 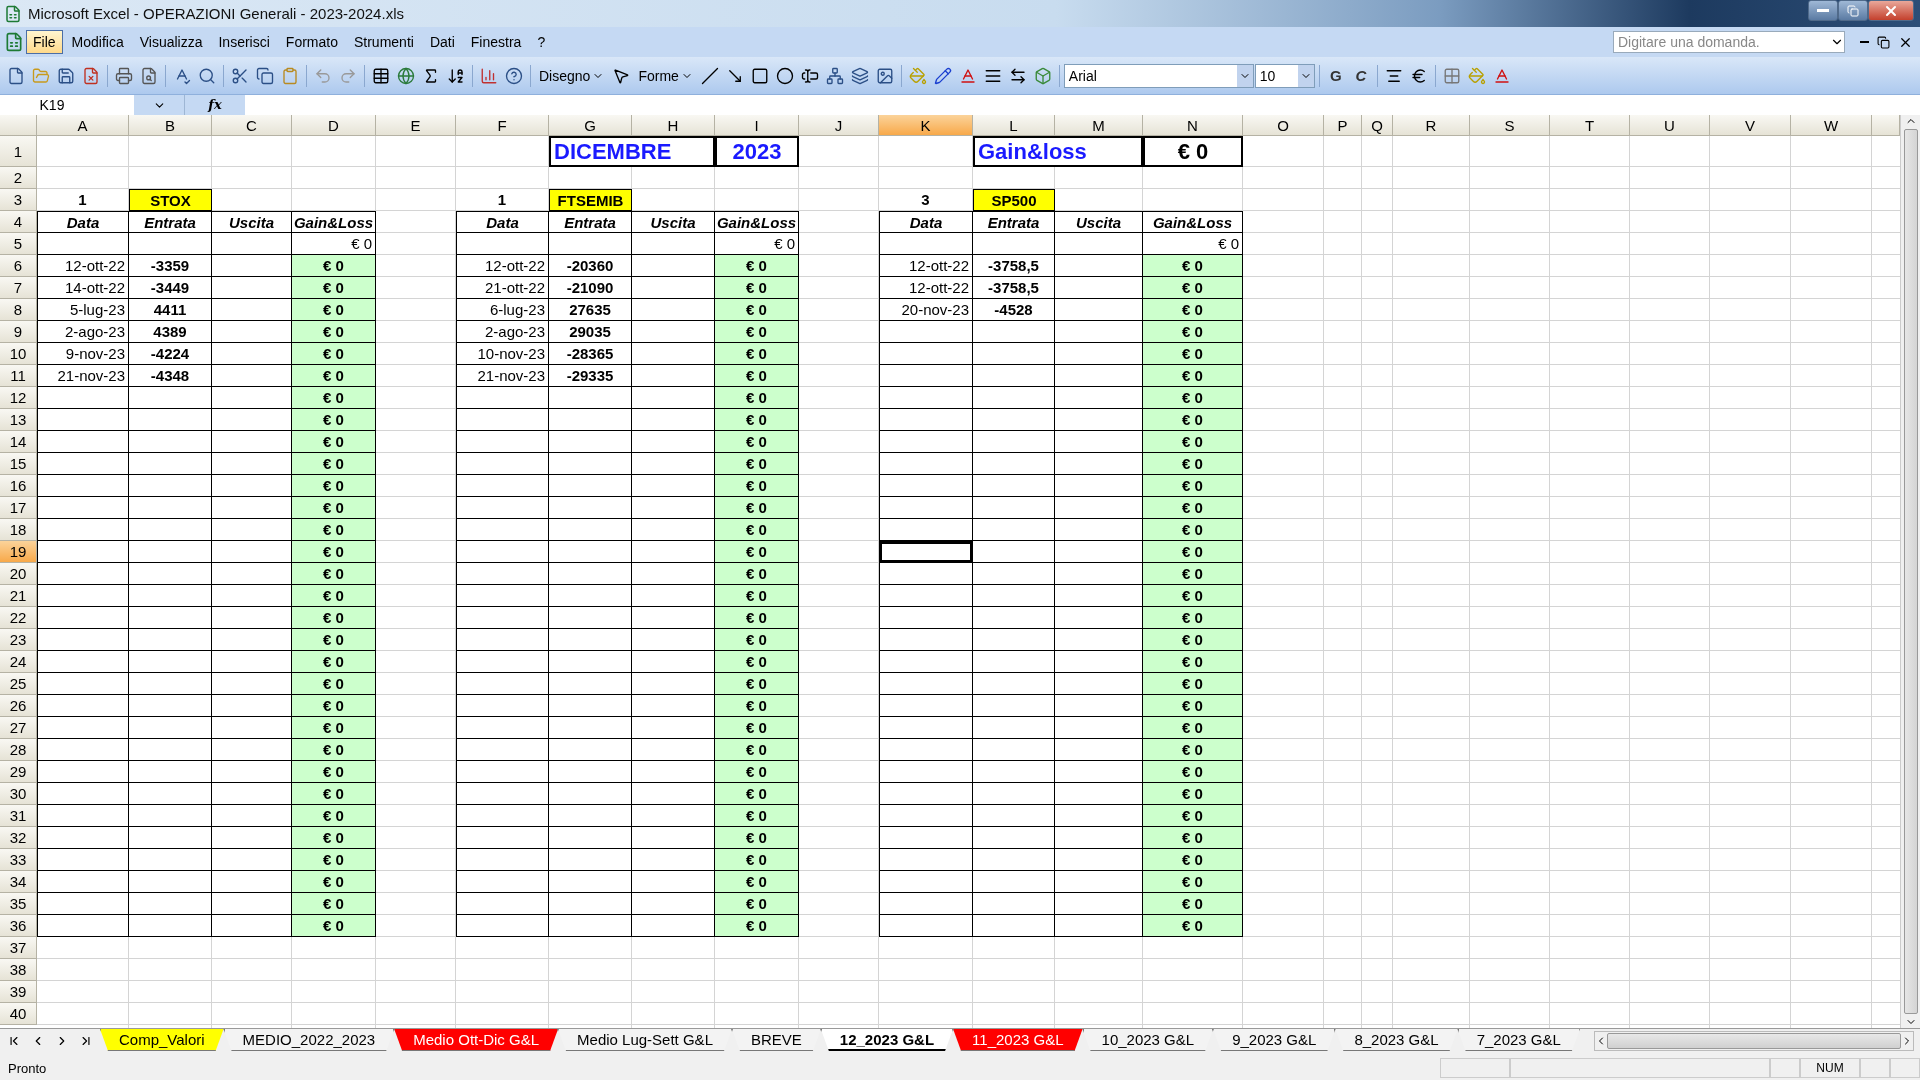 What do you see at coordinates (757, 125) in the screenshot?
I see `column-header: I` at bounding box center [757, 125].